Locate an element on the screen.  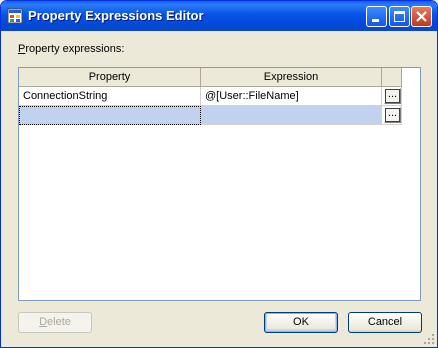
maximize-icon is located at coordinates (399, 16).